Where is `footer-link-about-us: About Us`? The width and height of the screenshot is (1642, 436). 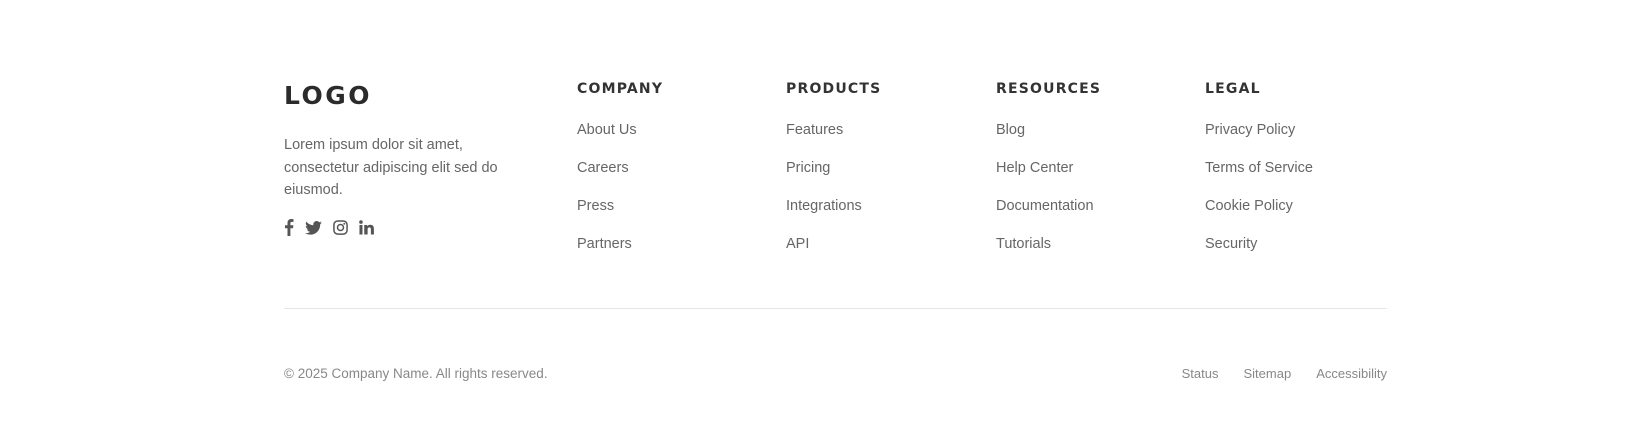 footer-link-about-us: About Us is located at coordinates (607, 130).